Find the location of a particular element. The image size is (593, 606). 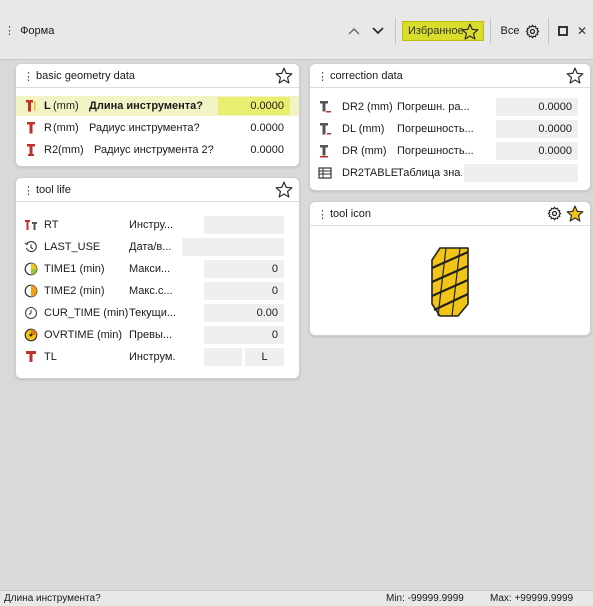

correction-row-dl: DL (mm) Погрешность... 0.0000 is located at coordinates (450, 129).